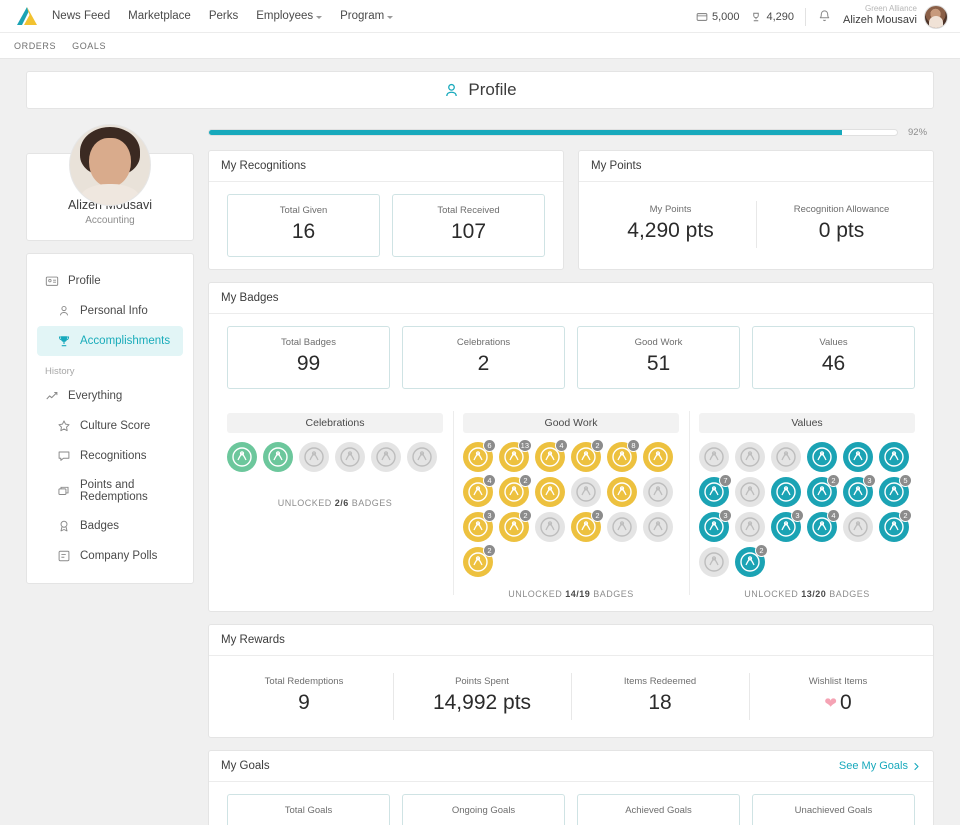 This screenshot has height=825, width=960. What do you see at coordinates (422, 457) in the screenshot?
I see `champagne-badge-icon` at bounding box center [422, 457].